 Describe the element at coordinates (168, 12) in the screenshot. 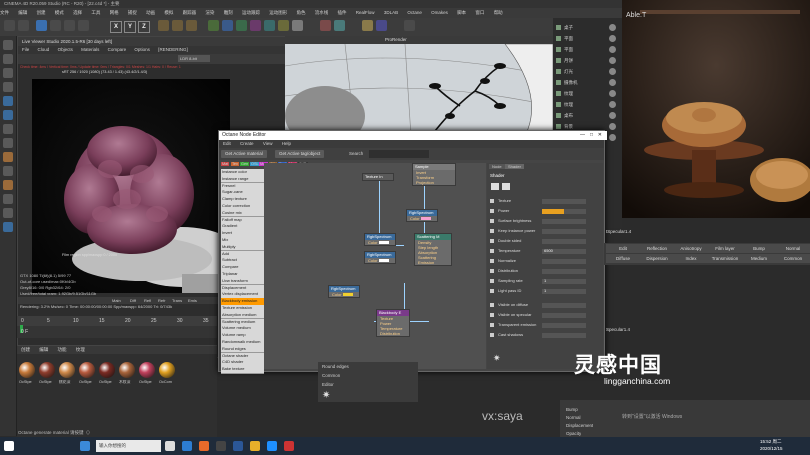

I see `menu-item: 模拟` at that location.